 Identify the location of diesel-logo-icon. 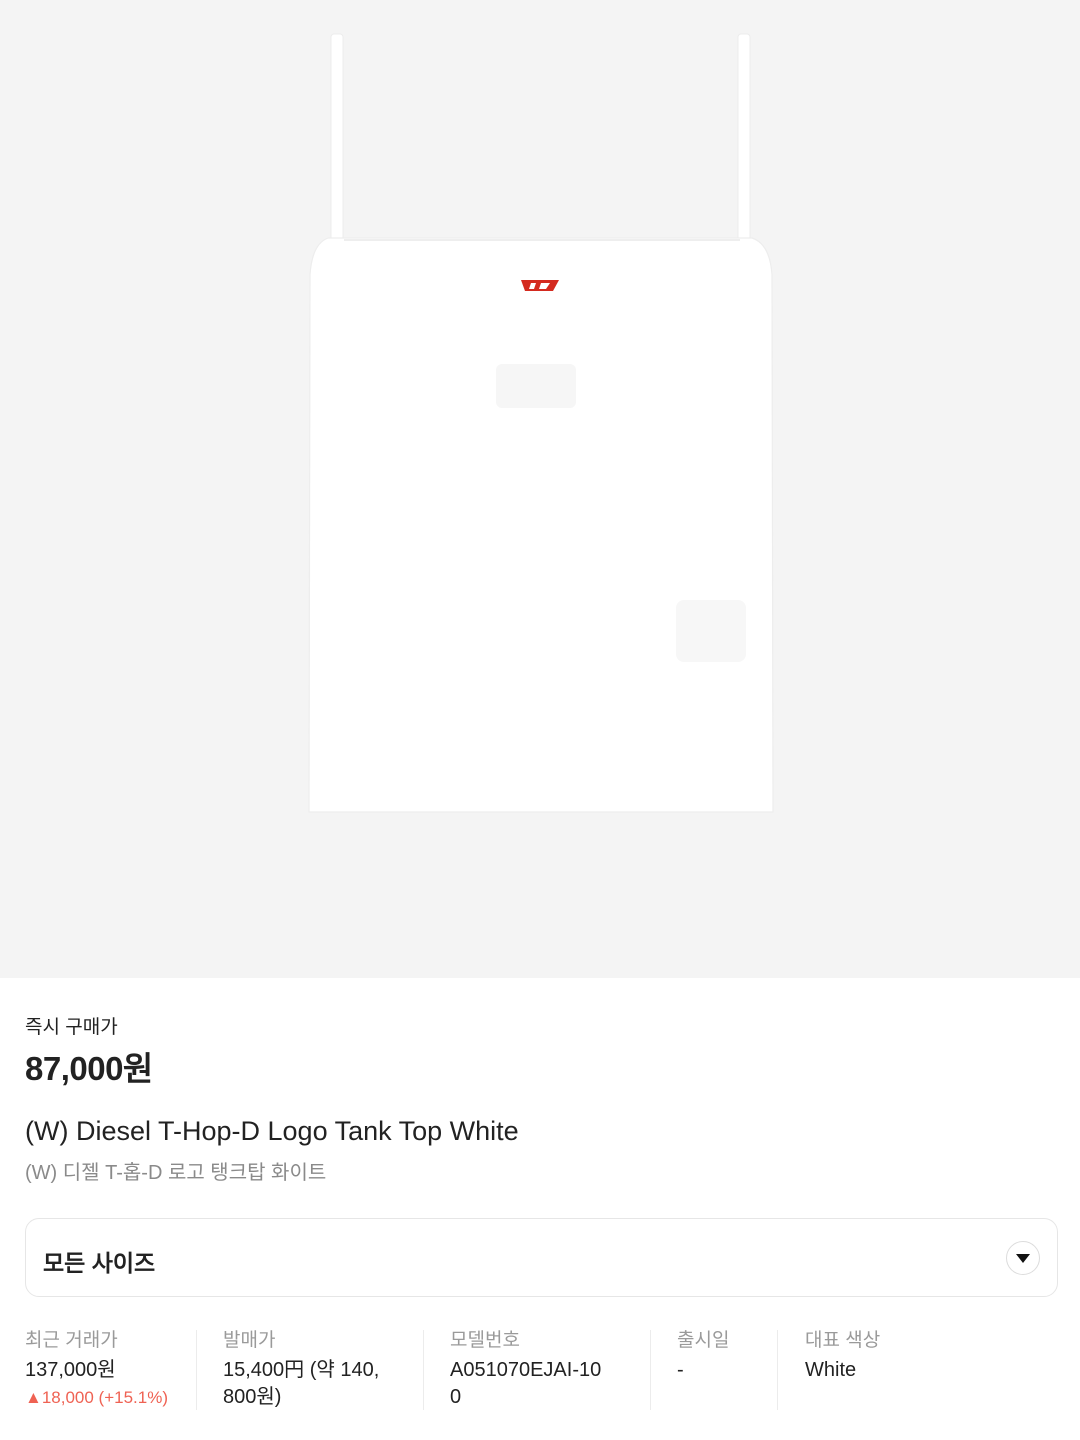
(540, 285).